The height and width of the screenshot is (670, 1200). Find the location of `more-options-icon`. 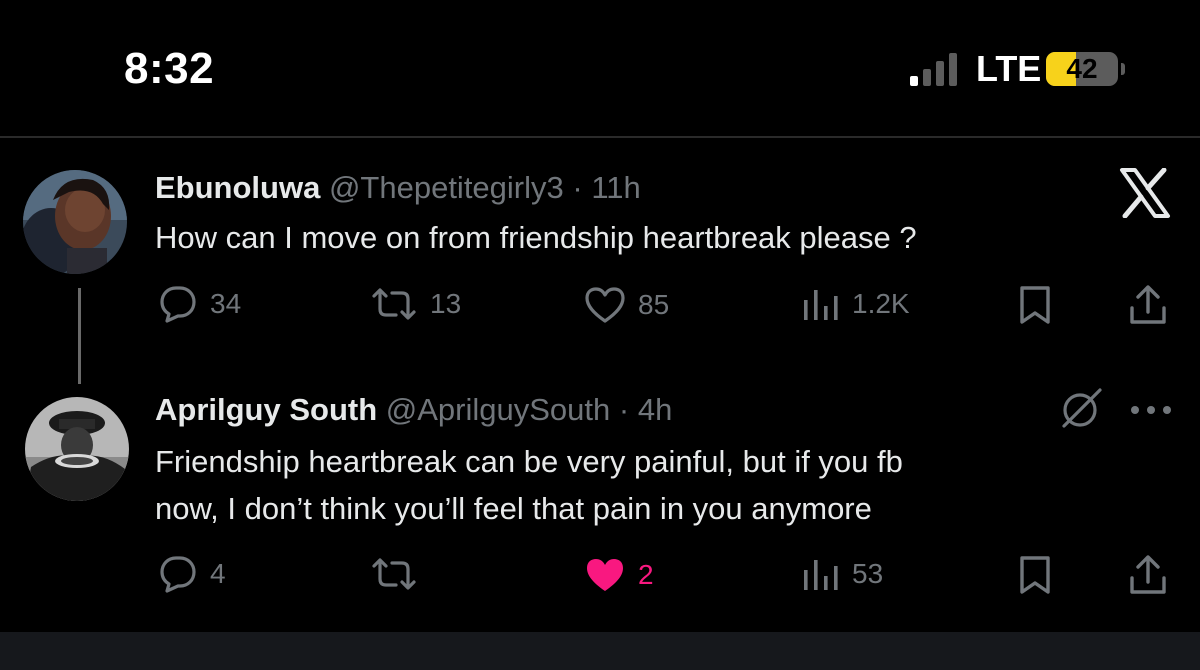

more-options-icon is located at coordinates (1151, 410).